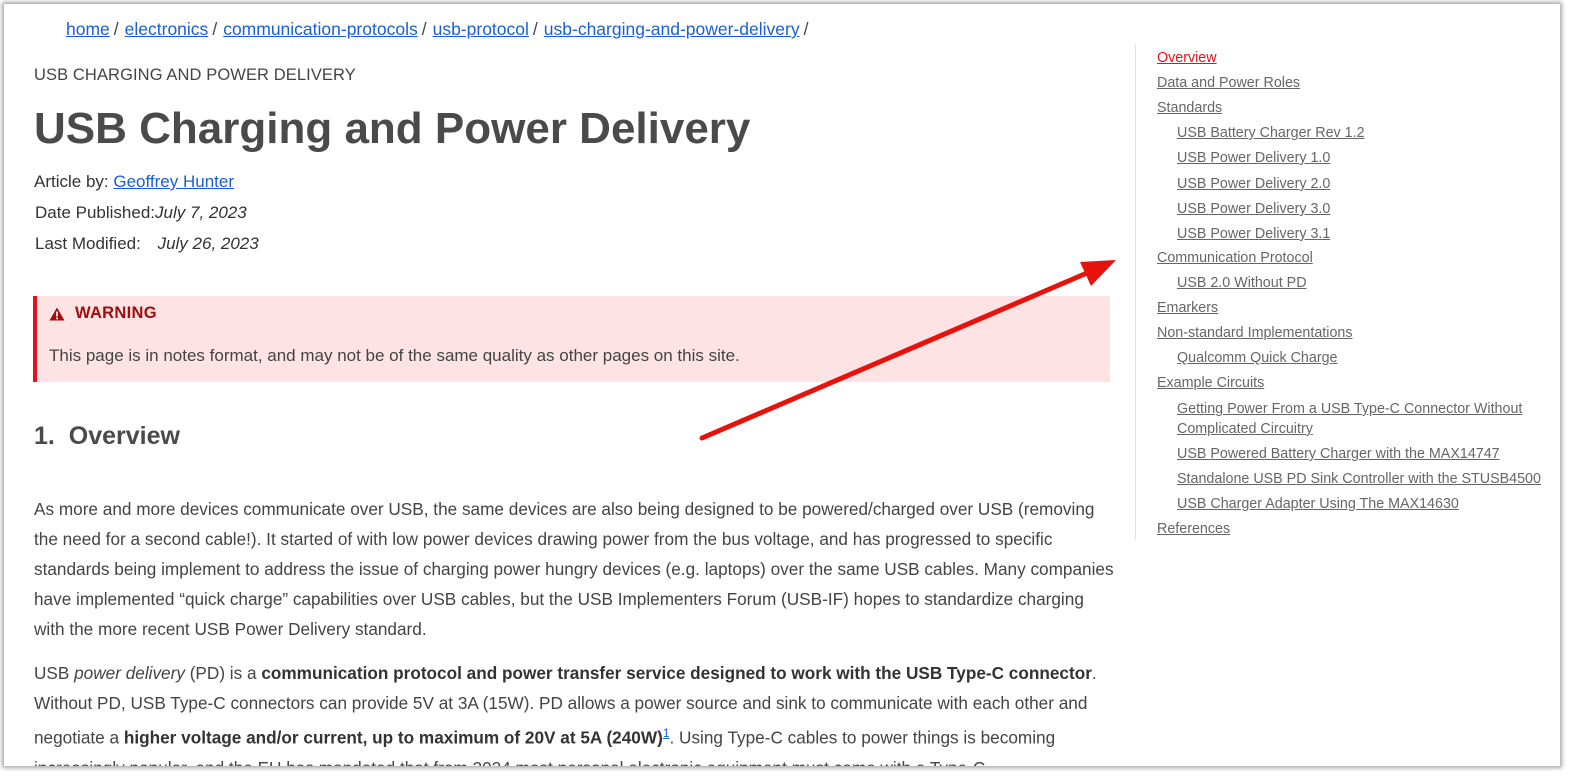  I want to click on toc-item-qualcomm-quick-charge: Qualcomm Quick Charge, so click(1257, 358).